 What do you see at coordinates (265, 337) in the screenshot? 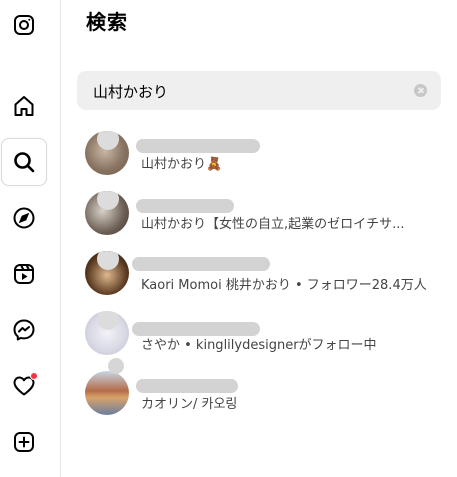
I see `search-result-item: さやか • kinglilydesignerがフォロー中` at bounding box center [265, 337].